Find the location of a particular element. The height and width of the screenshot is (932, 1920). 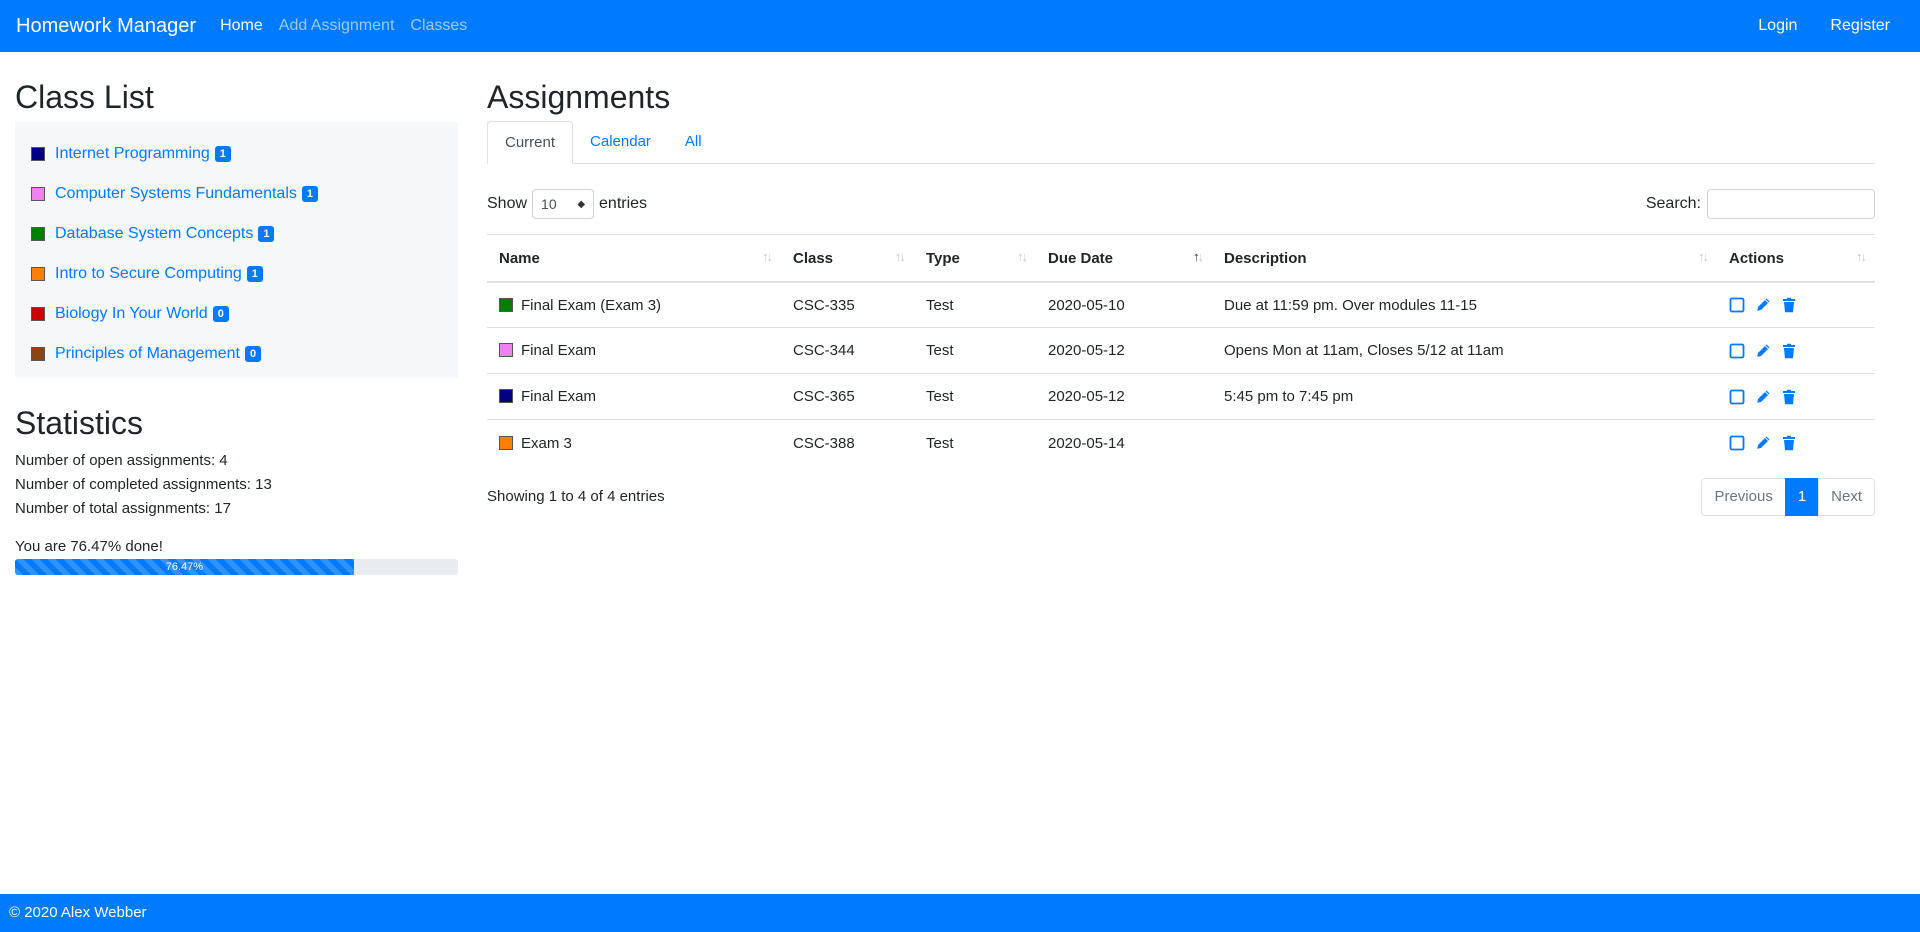

cell-description: 5:45 pm to 7:45 pm is located at coordinates (1464, 396).